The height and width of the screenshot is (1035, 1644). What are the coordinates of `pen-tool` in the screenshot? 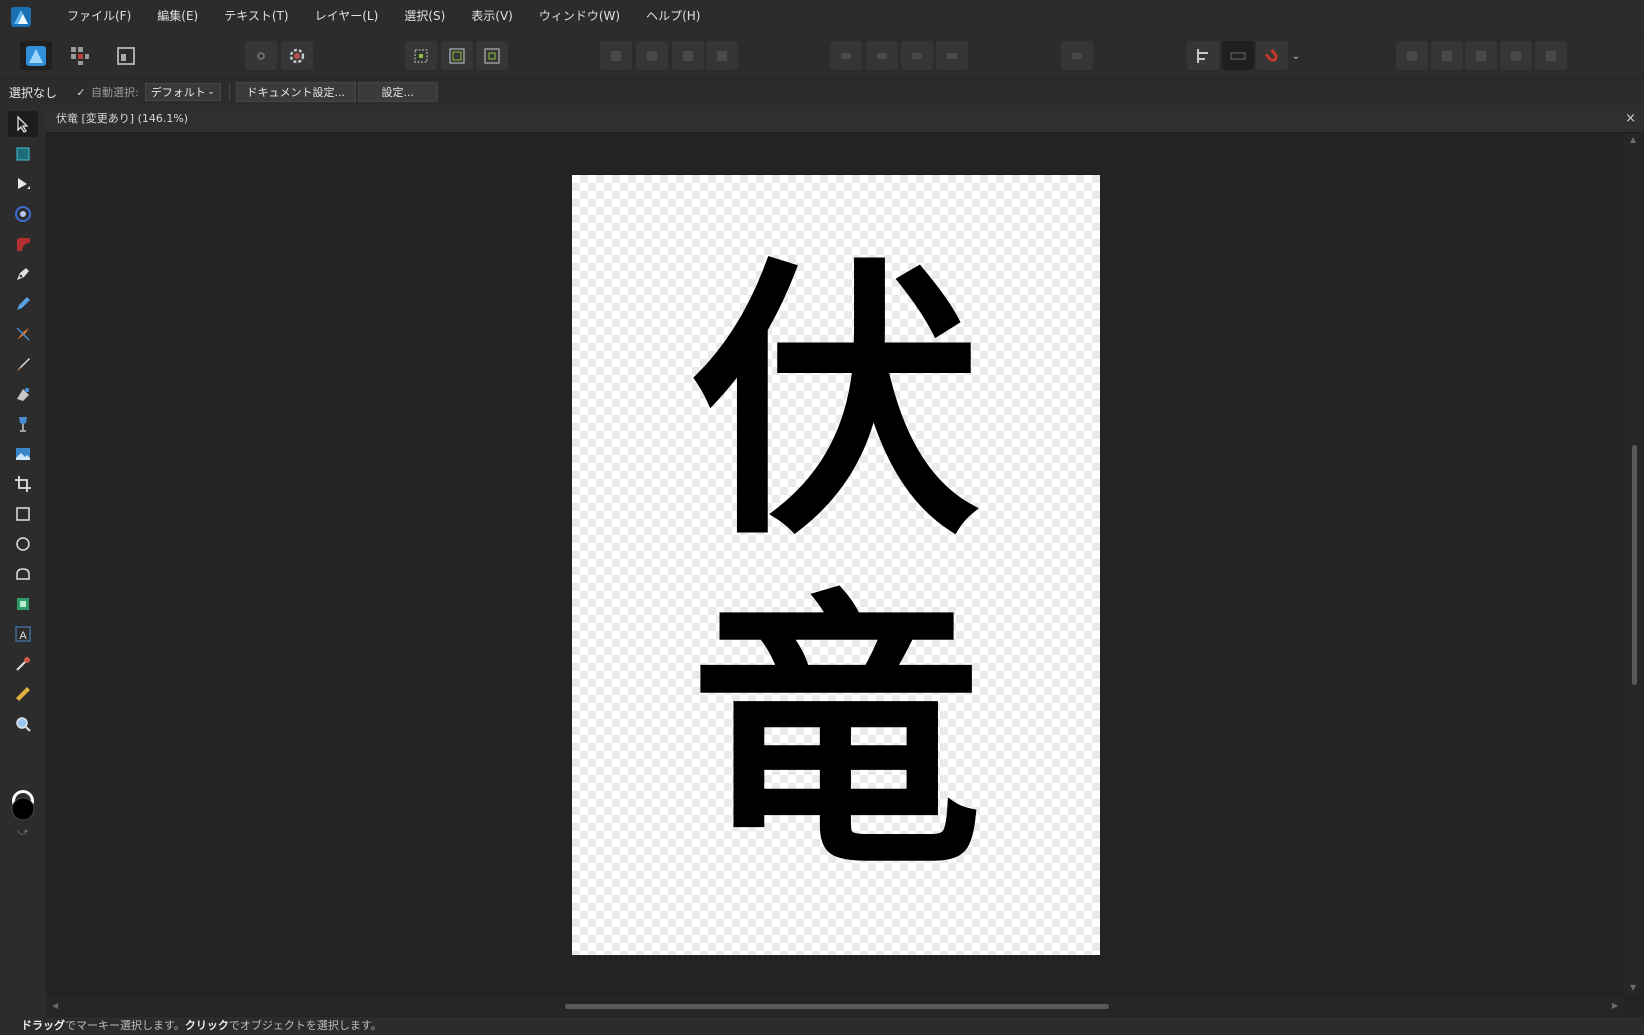 It's located at (23, 274).